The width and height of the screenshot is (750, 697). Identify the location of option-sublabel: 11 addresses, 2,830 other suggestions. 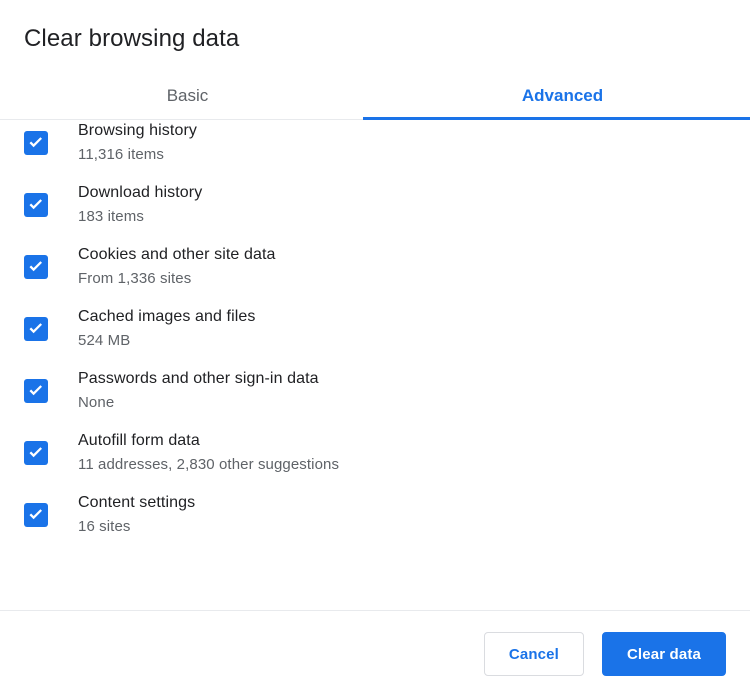
(209, 464).